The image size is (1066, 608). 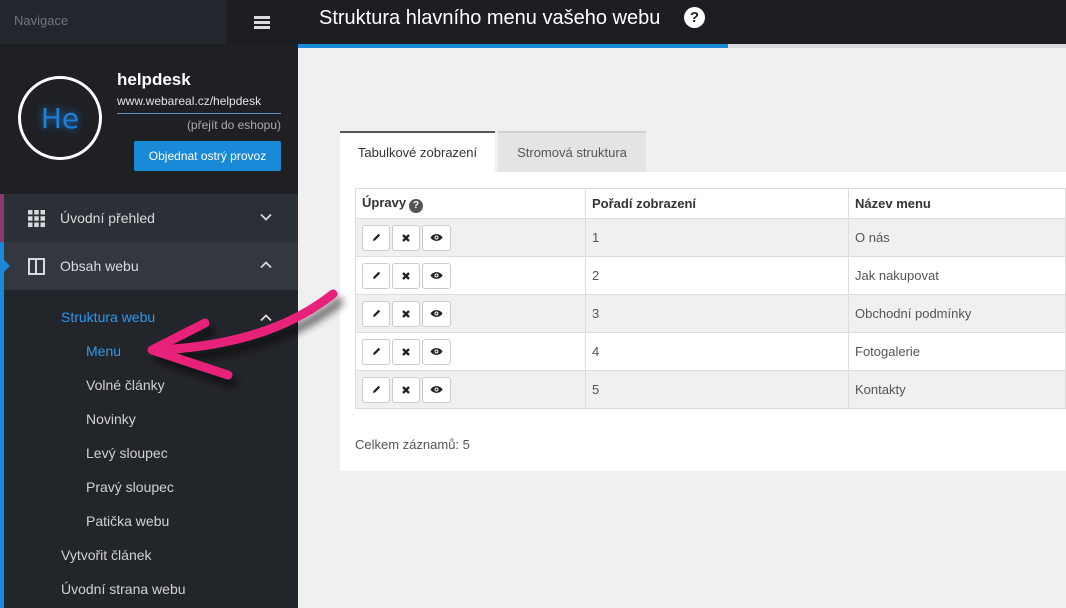 What do you see at coordinates (123, 589) in the screenshot?
I see `submenu-item-homepage: Úvodní strana webu` at bounding box center [123, 589].